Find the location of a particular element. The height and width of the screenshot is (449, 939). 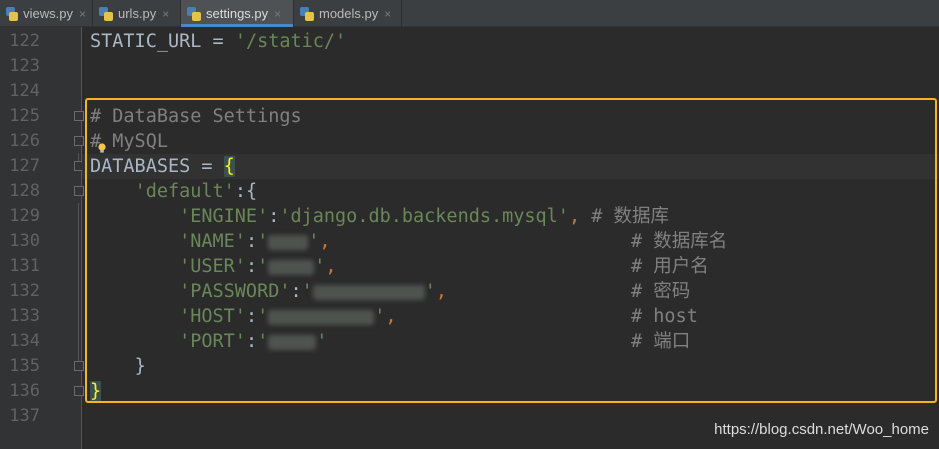

code-line-130: 'NAME':' ', is located at coordinates (210, 241).